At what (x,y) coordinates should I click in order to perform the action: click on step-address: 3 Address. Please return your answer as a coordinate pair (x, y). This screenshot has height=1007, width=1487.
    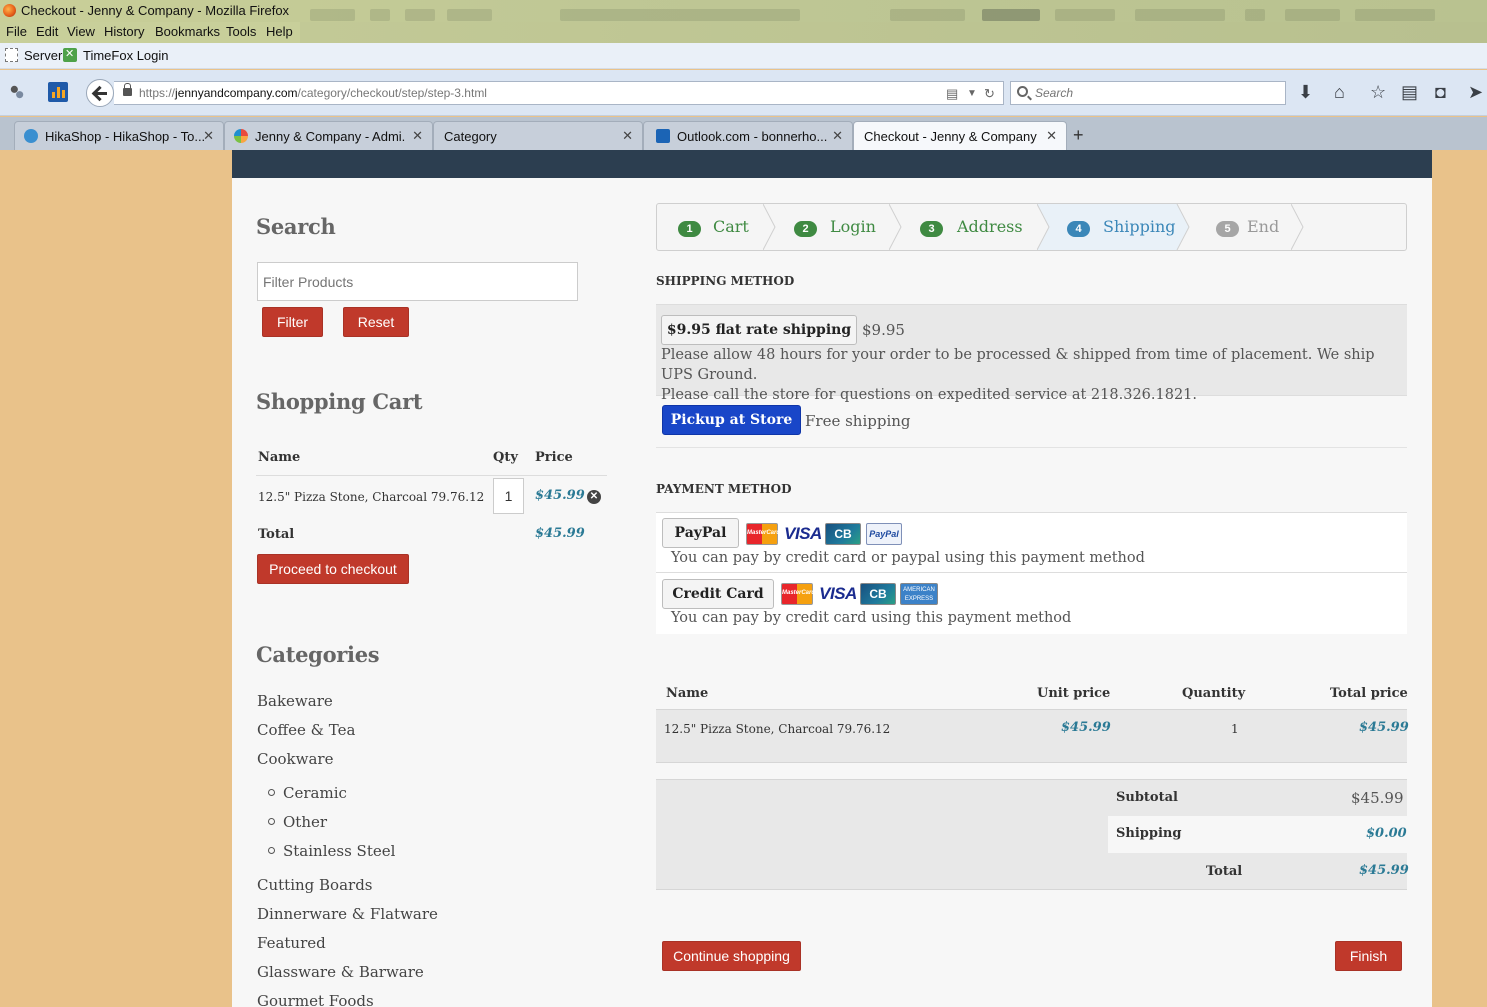
    Looking at the image, I should click on (964, 227).